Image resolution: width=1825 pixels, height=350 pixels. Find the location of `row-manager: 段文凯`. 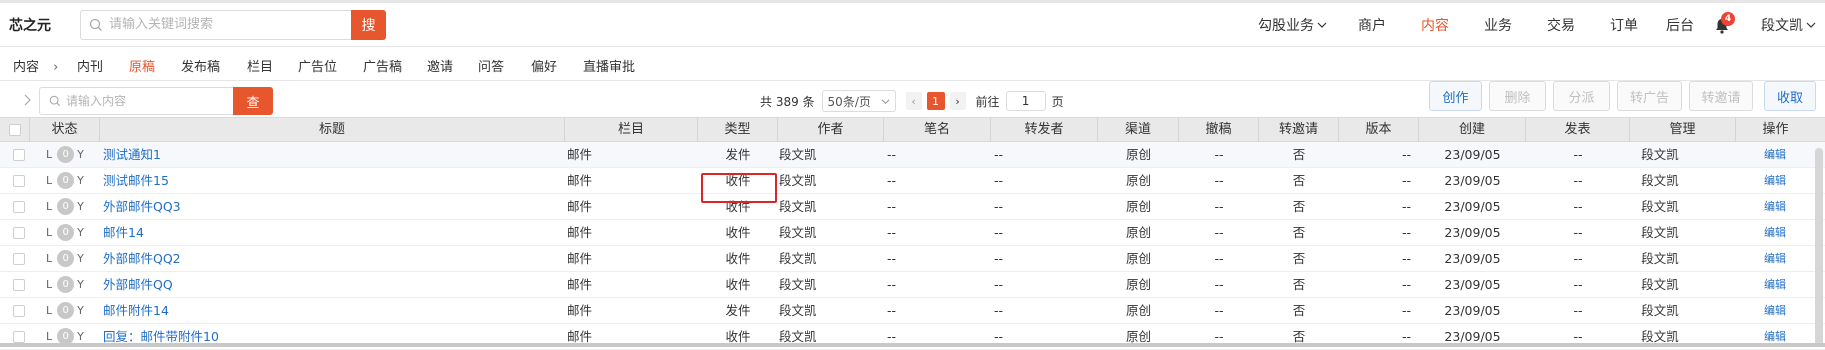

row-manager: 段文凯 is located at coordinates (1660, 180).